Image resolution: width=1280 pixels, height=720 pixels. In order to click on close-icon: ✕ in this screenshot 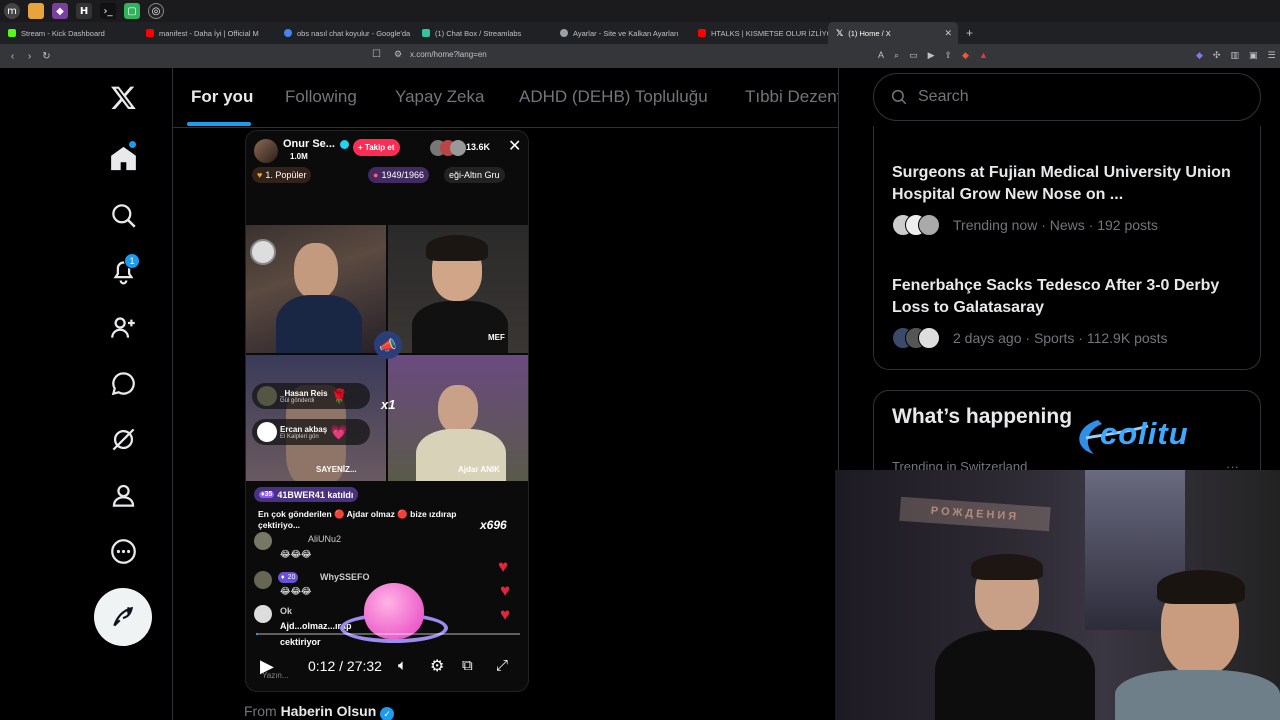, I will do `click(514, 146)`.